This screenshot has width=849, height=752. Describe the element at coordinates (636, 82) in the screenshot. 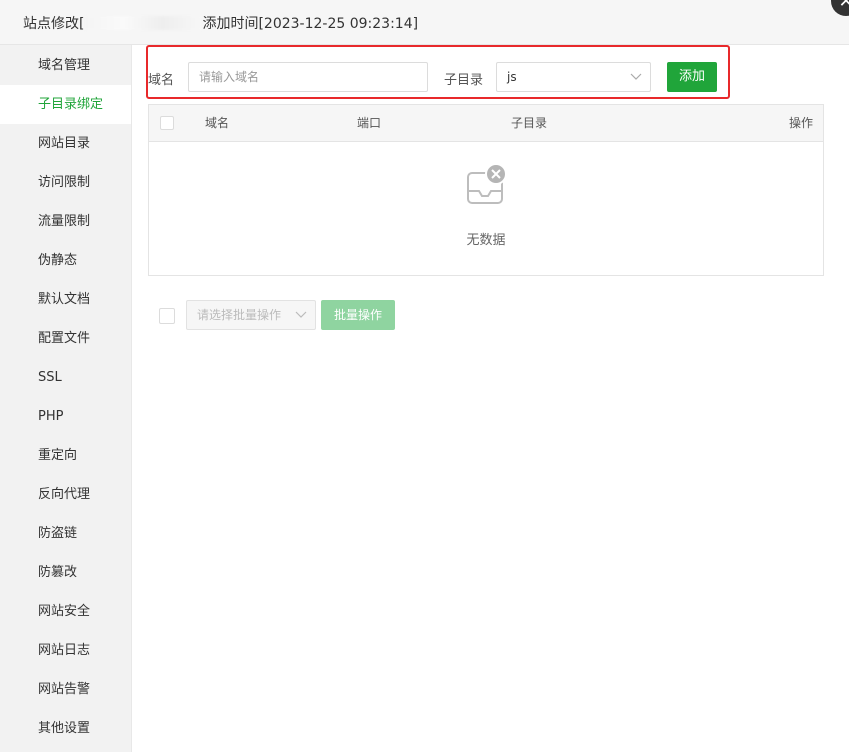

I see `chevron-down-icon` at that location.